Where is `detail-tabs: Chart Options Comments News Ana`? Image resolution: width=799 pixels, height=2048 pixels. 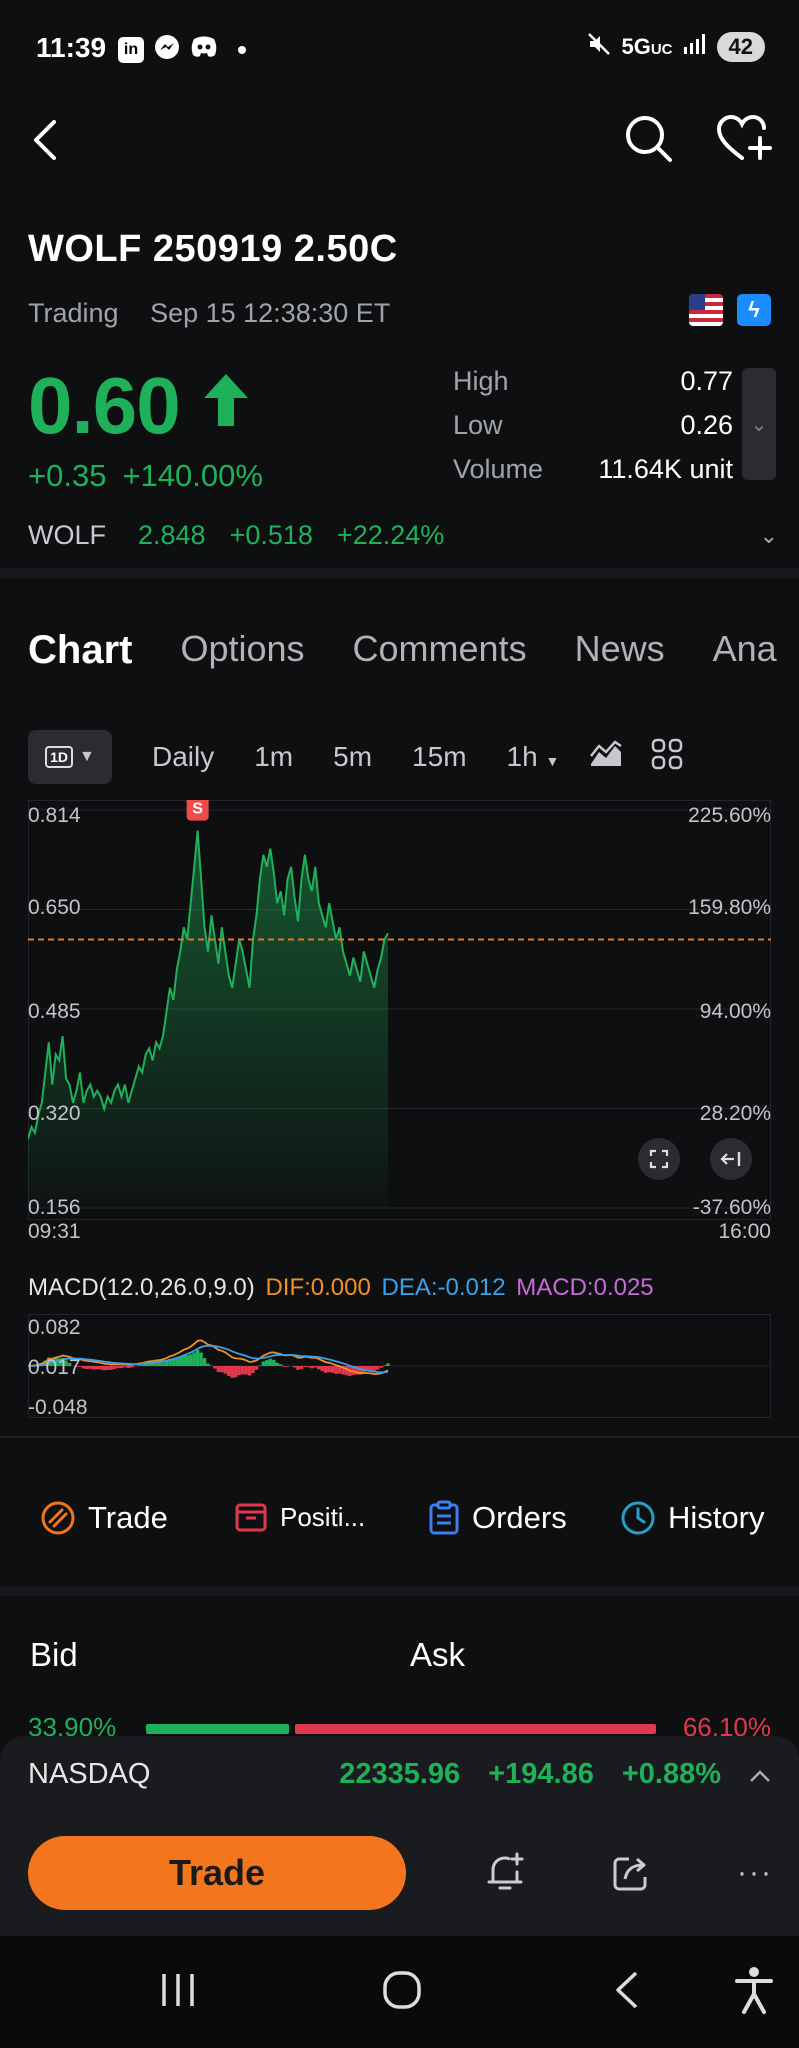 detail-tabs: Chart Options Comments News Ana is located at coordinates (413, 658).